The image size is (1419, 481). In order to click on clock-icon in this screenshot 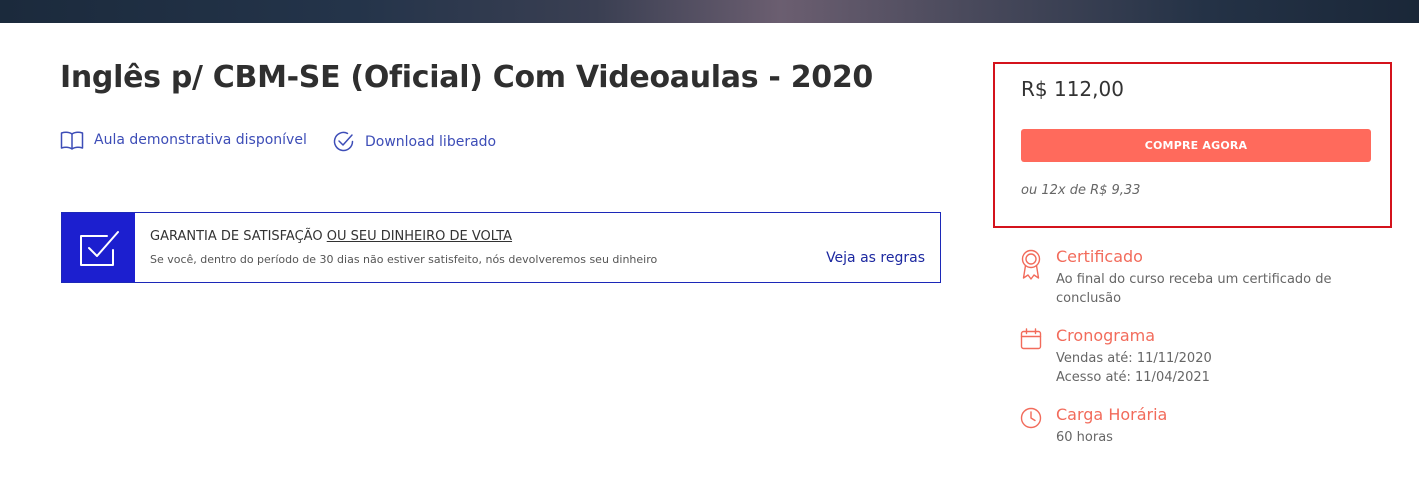, I will do `click(1032, 427)`.